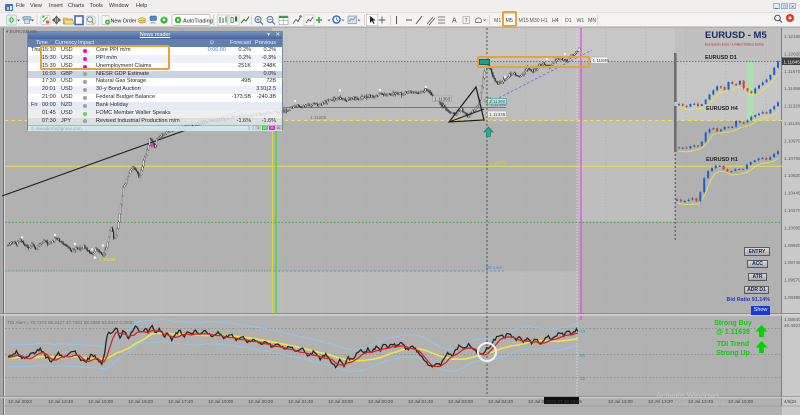 Image resolution: width=800 pixels, height=415 pixels. I want to click on svg-text: 1.10095, so click(792, 227).